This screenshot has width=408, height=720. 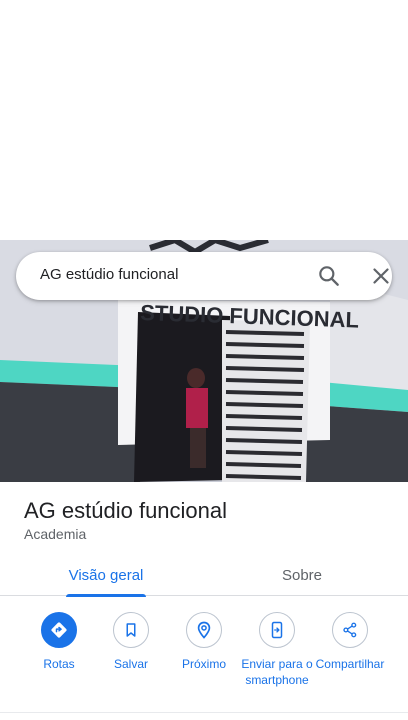 I want to click on share-button: Compartilhar, so click(x=350, y=642).